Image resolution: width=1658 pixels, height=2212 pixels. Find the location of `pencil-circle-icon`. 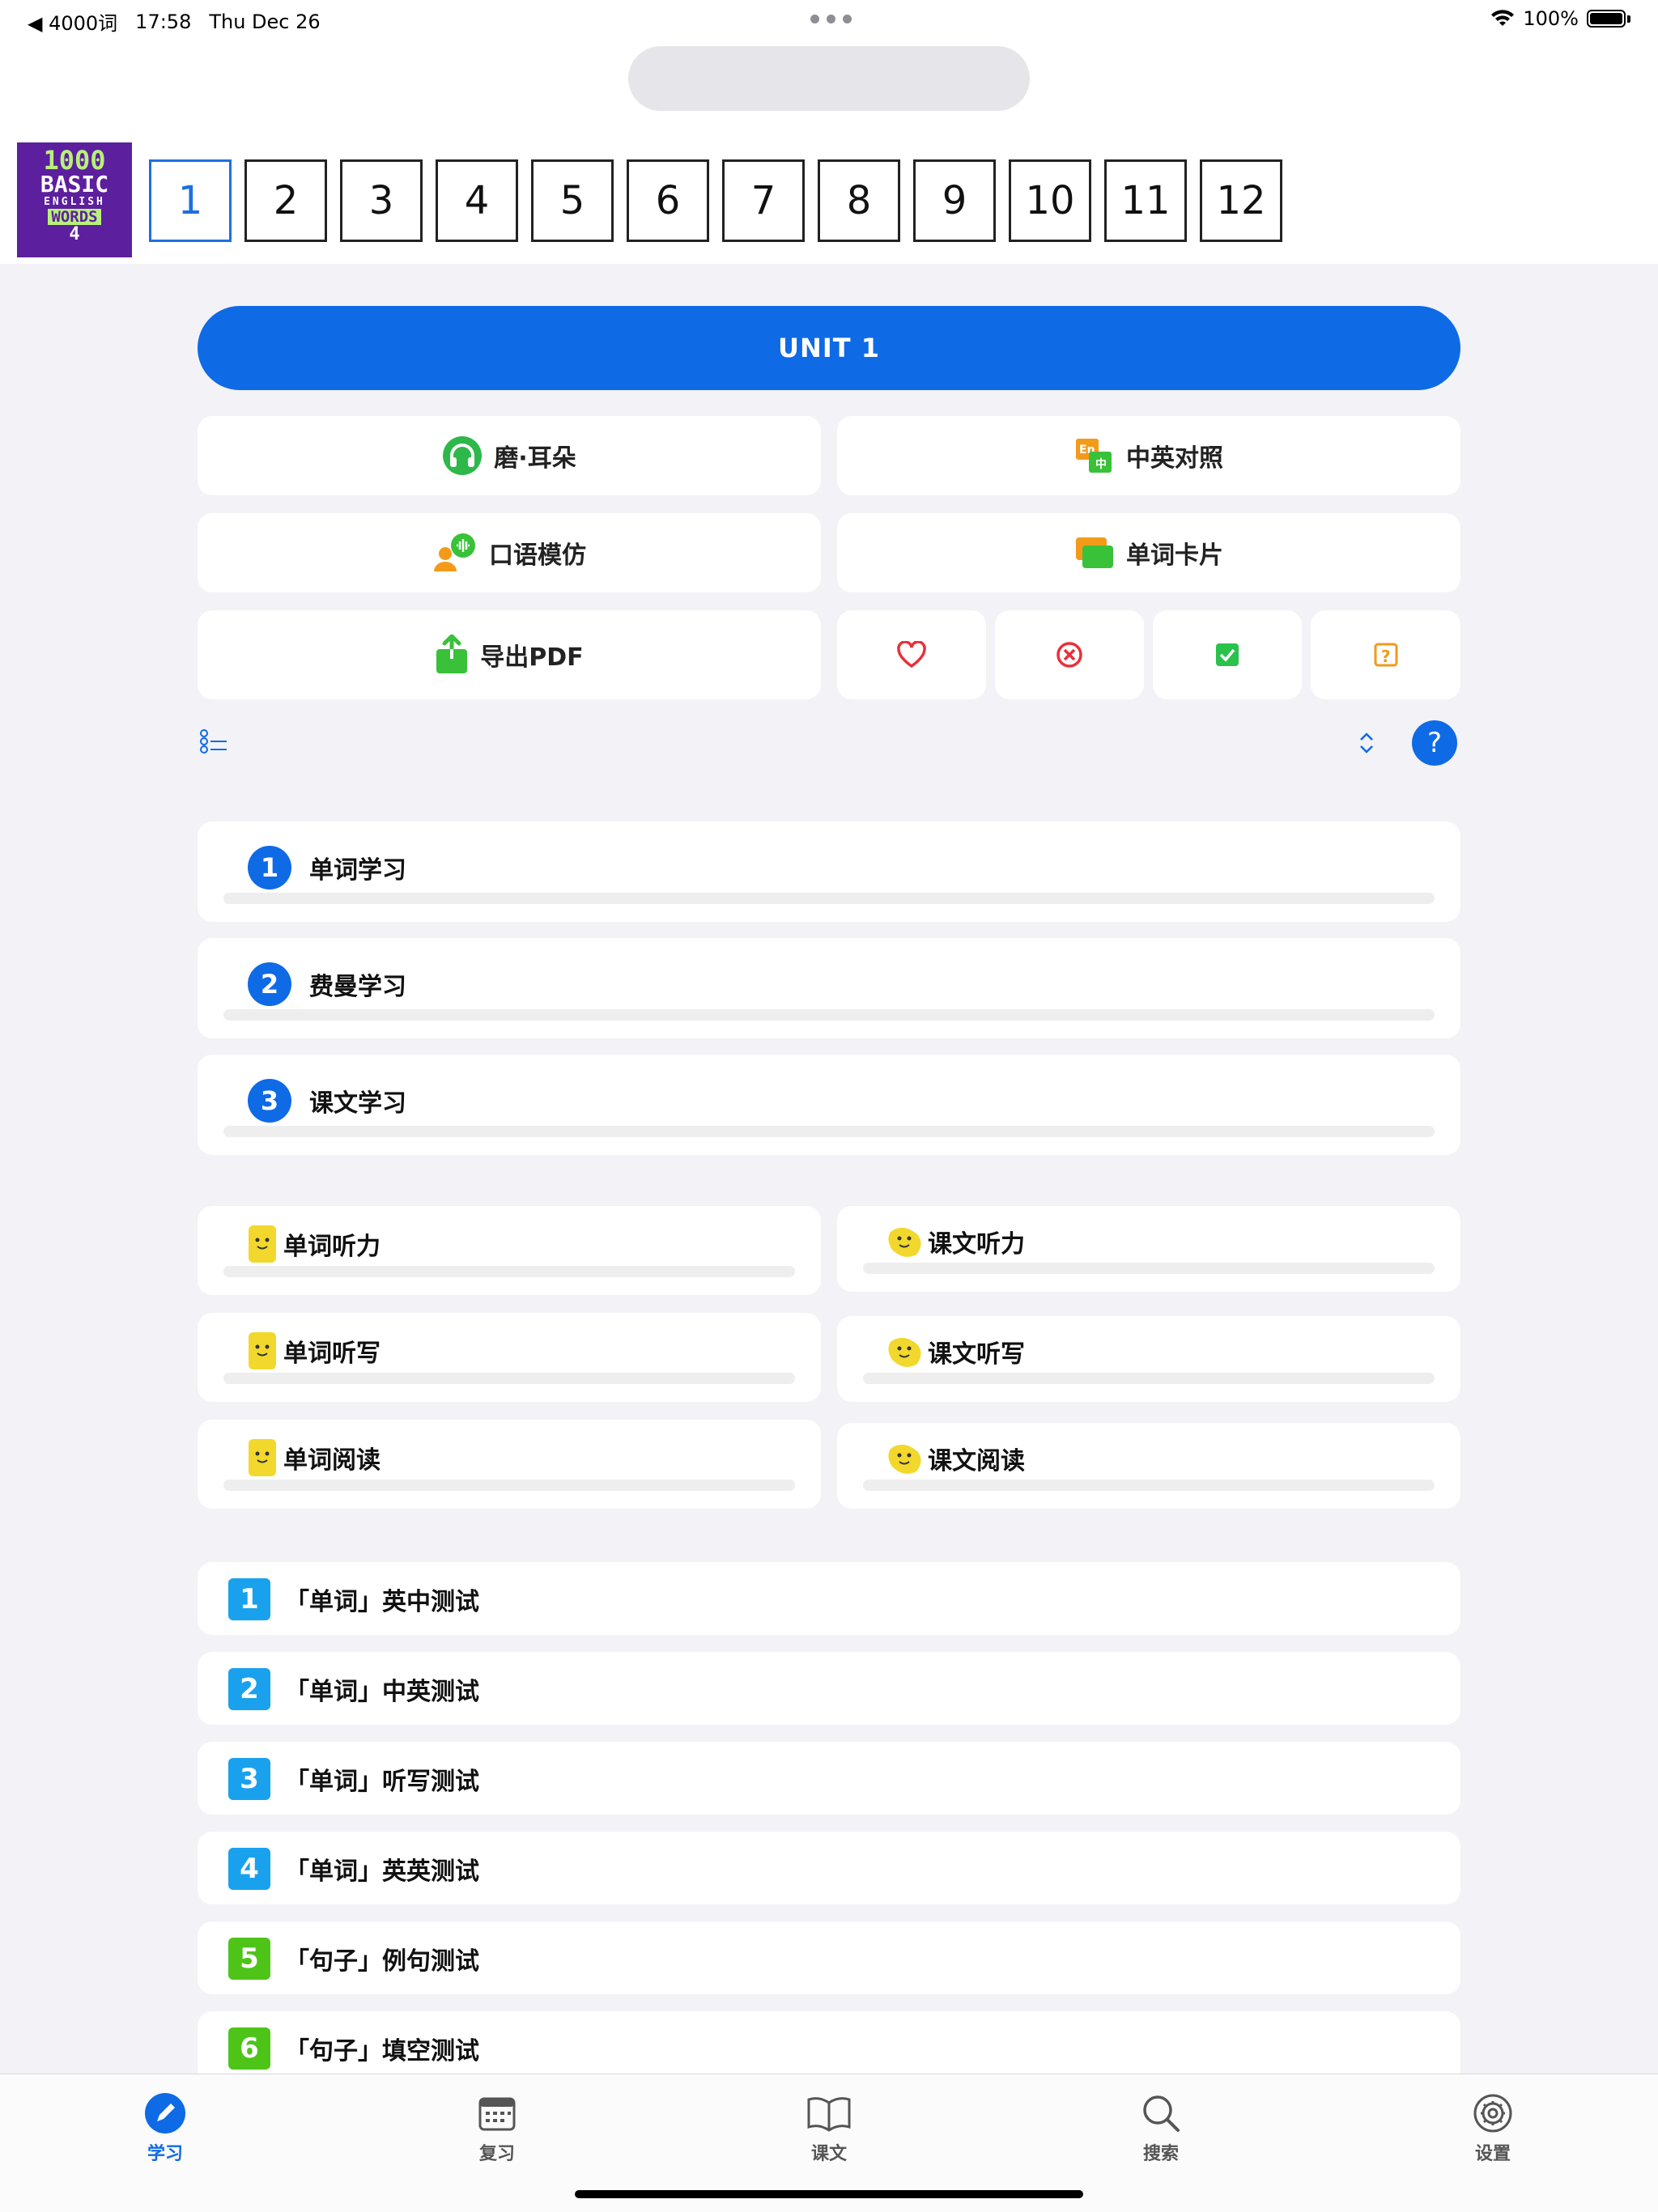

pencil-circle-icon is located at coordinates (165, 2113).